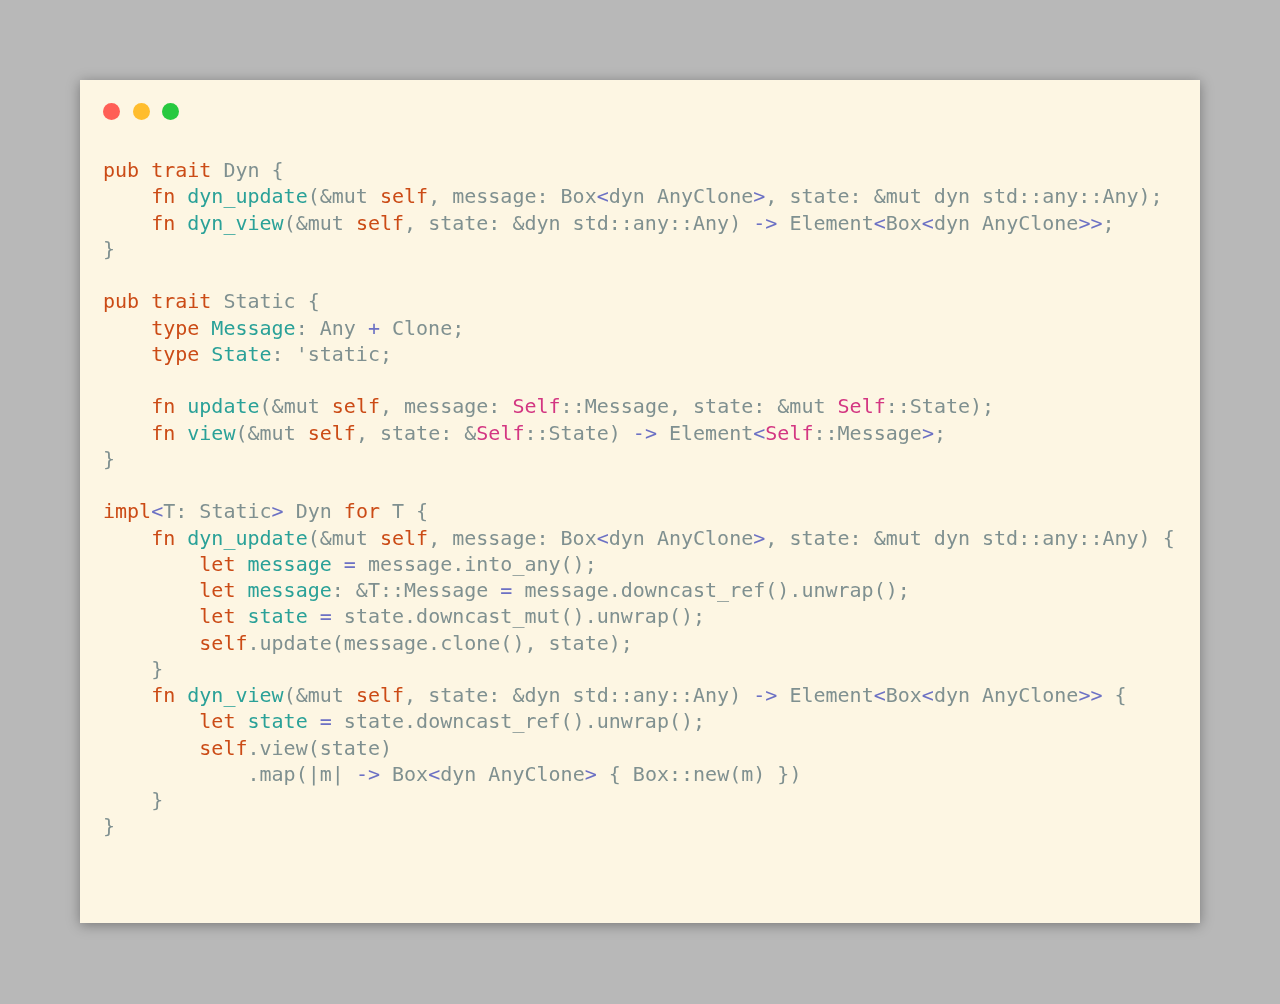  What do you see at coordinates (452, 721) in the screenshot?
I see `code-line: let state = state.downcast_ref().unwrap();` at bounding box center [452, 721].